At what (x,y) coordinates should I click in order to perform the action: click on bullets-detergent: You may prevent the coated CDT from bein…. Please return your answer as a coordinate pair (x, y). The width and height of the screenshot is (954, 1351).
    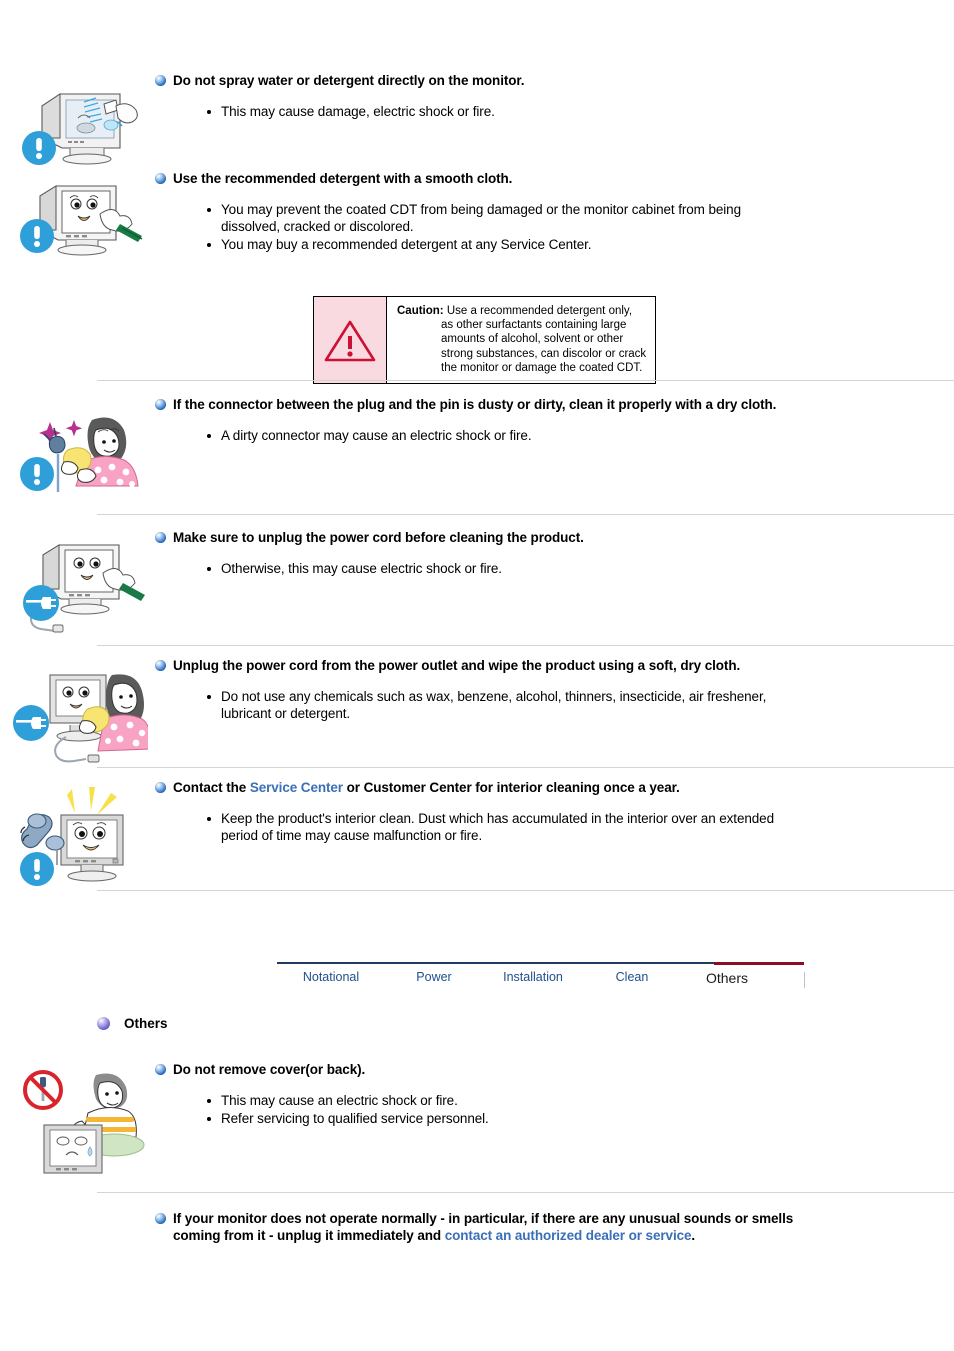
    Looking at the image, I should click on (474, 227).